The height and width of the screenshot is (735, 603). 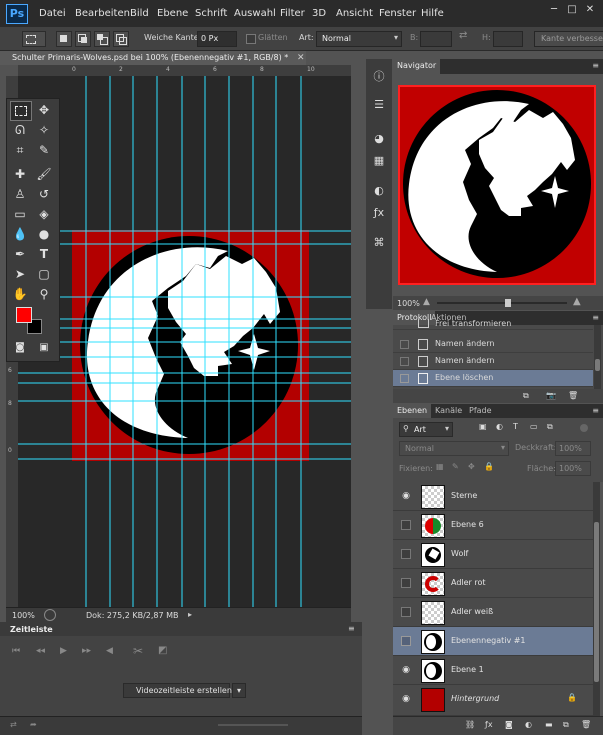 I want to click on menu-schrift: Schrift, so click(x=211, y=13).